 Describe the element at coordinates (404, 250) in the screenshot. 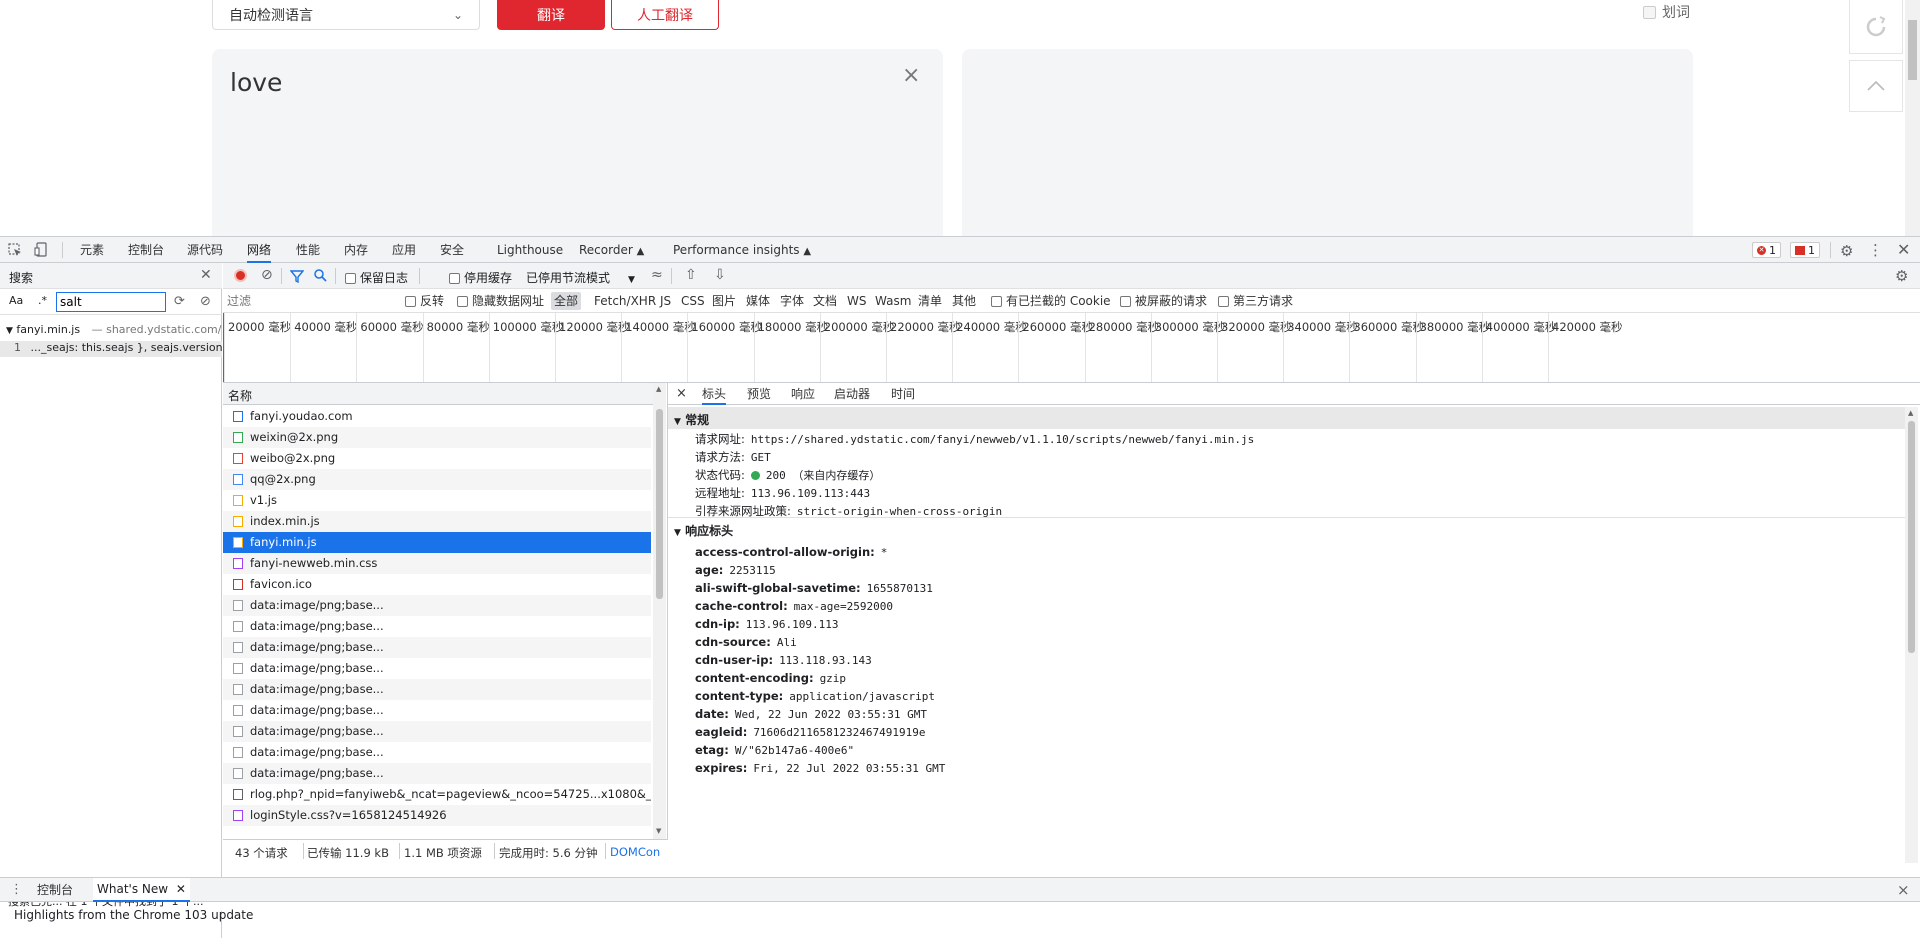

I see `tab-application: 应用` at that location.